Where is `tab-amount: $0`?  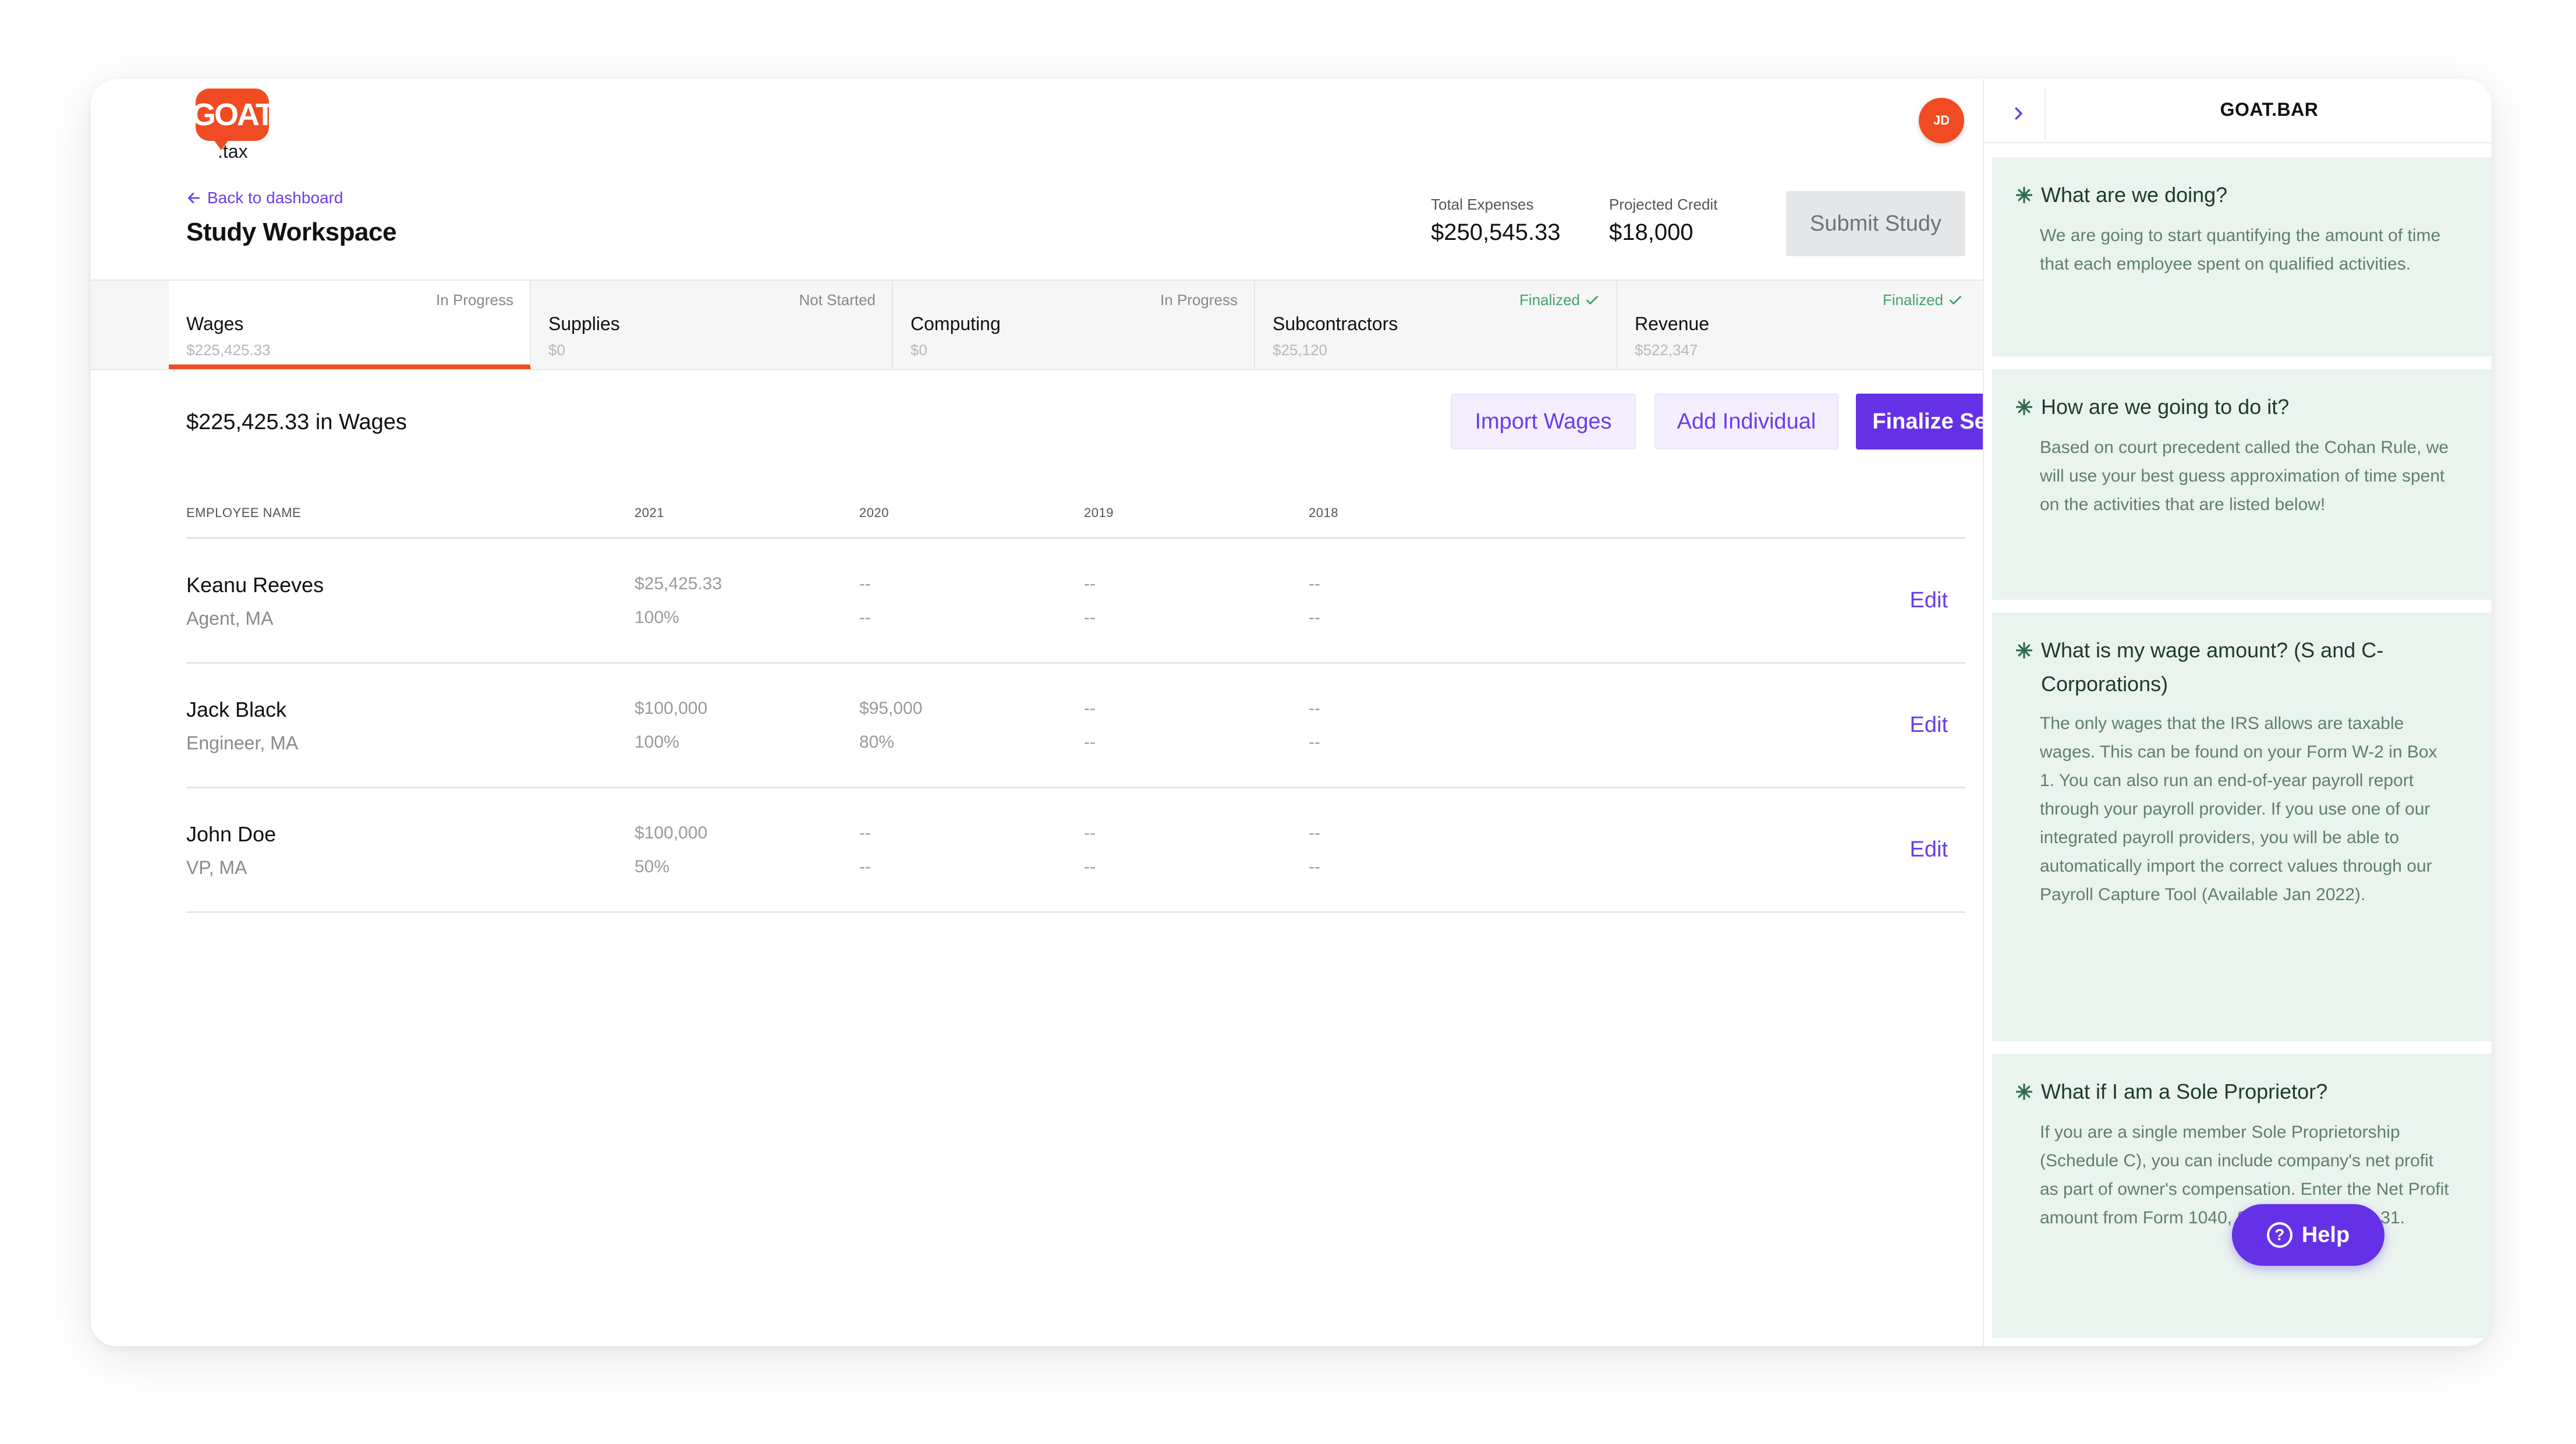
tab-amount: $0 is located at coordinates (918, 350).